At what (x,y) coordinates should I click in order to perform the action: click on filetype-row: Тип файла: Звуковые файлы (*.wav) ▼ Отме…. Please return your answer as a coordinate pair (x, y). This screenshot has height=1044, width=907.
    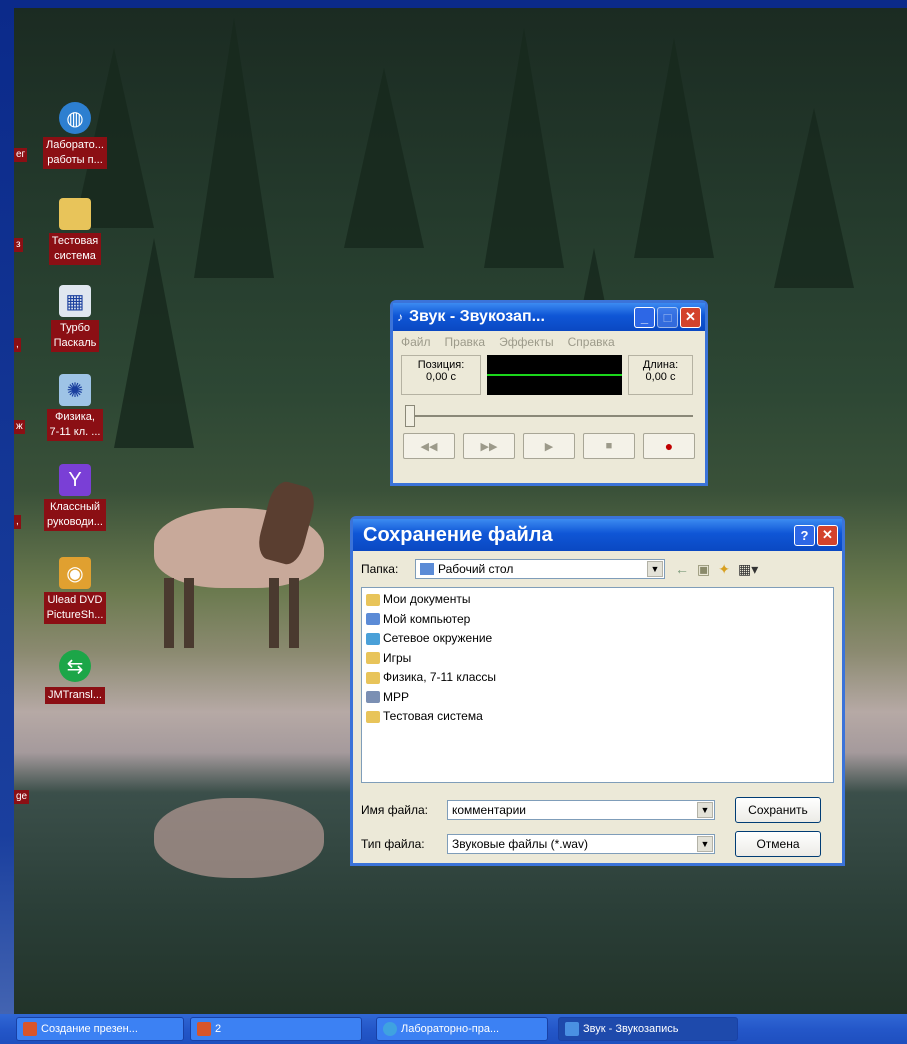
    Looking at the image, I should click on (597, 844).